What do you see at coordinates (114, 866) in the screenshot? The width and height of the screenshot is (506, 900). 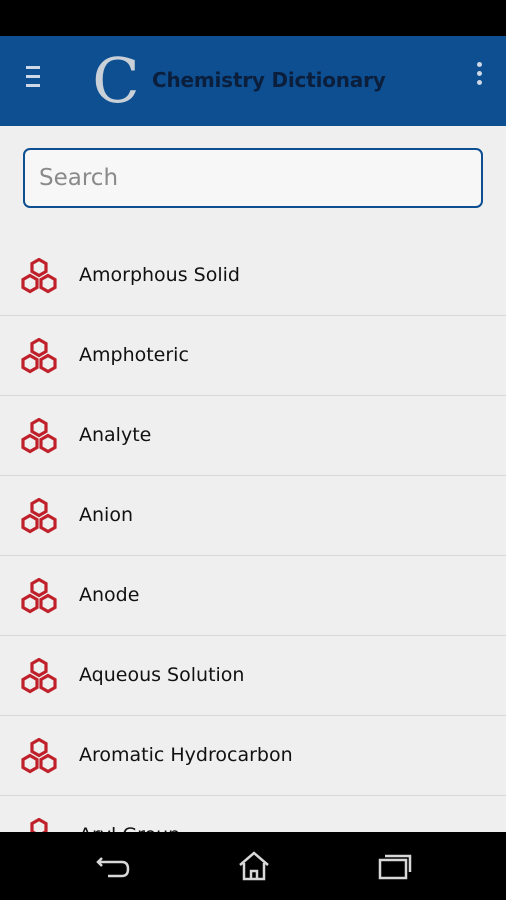 I see `back-icon` at bounding box center [114, 866].